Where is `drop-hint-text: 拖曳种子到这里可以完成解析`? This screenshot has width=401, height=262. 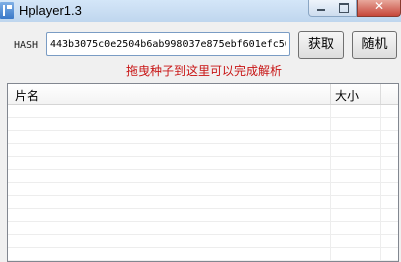
drop-hint-text: 拖曳种子到这里可以完成解析 is located at coordinates (204, 71).